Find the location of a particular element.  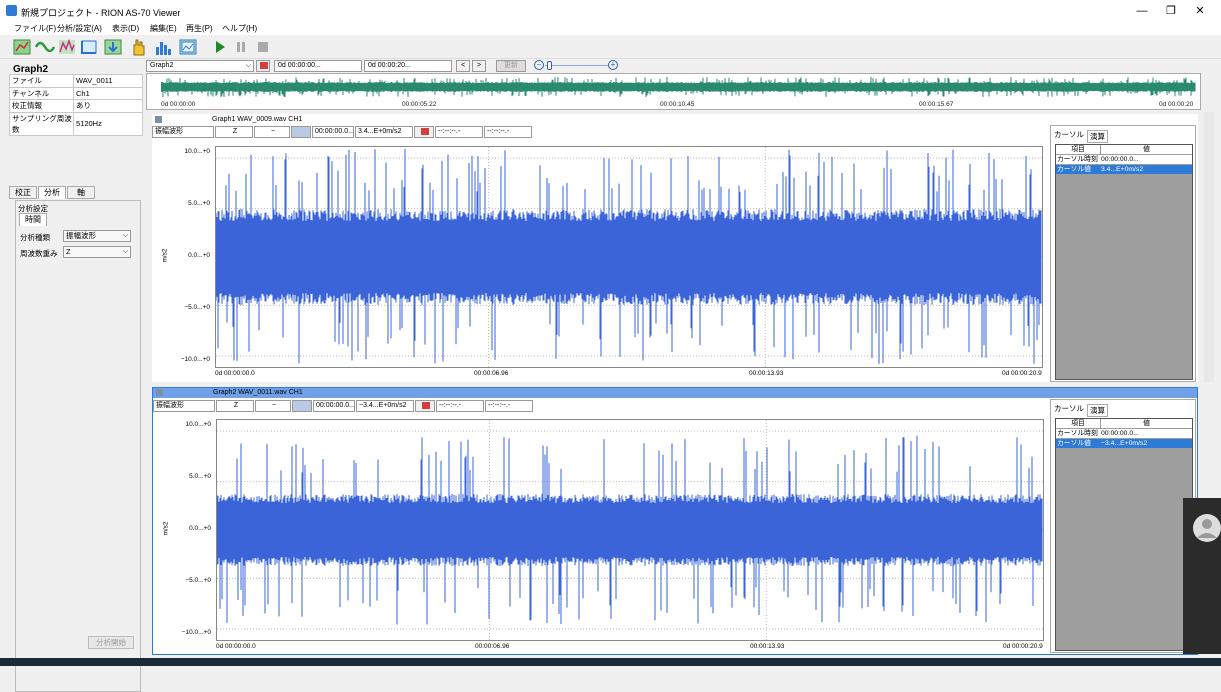

stop-icon is located at coordinates (263, 47).